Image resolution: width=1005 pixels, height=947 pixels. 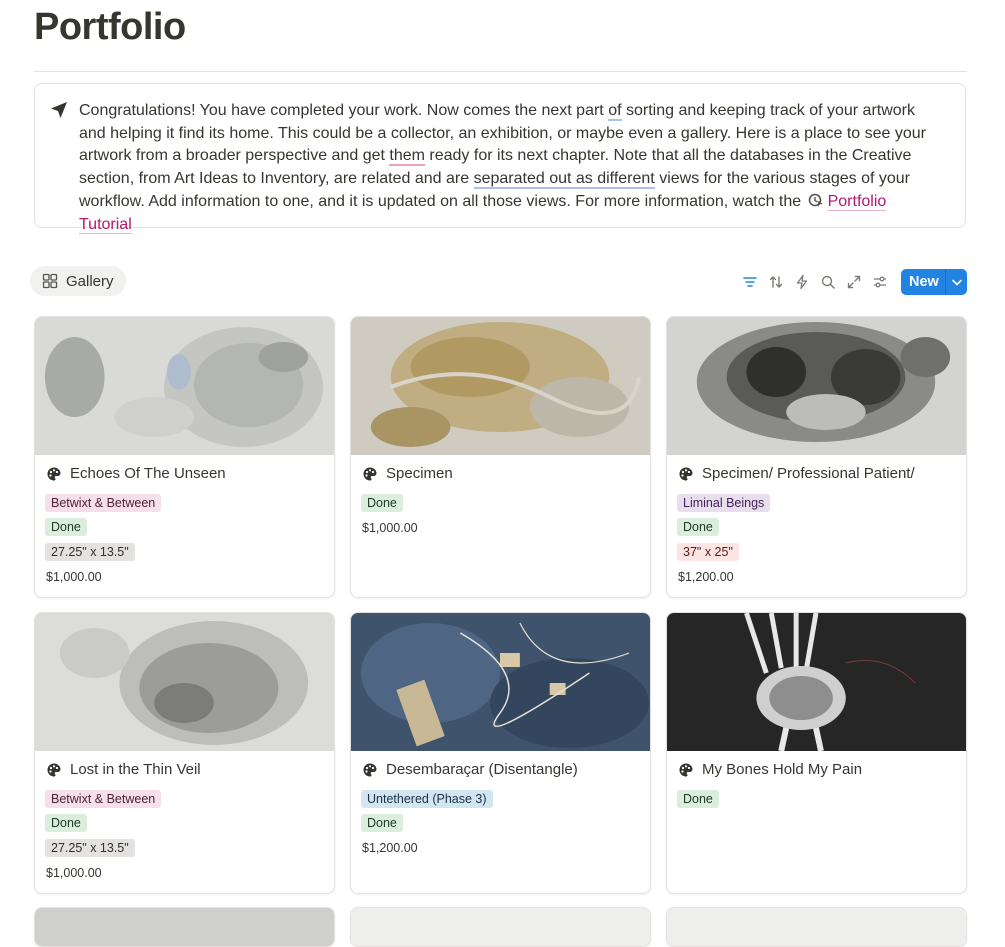 What do you see at coordinates (407, 157) in the screenshot?
I see `spellcheck-highlight: them` at bounding box center [407, 157].